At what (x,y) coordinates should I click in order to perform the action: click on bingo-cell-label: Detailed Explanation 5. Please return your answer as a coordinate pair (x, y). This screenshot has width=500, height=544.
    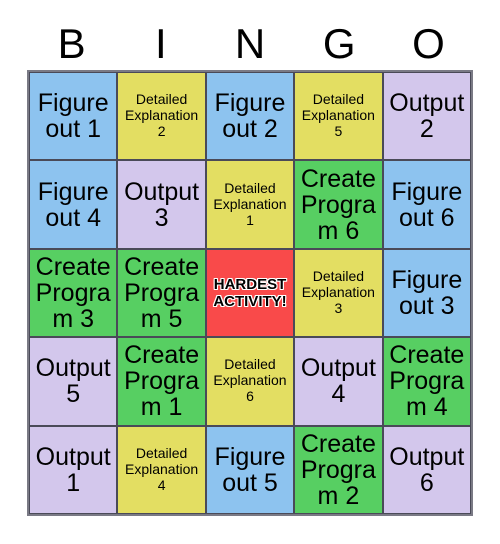
    Looking at the image, I should click on (338, 115).